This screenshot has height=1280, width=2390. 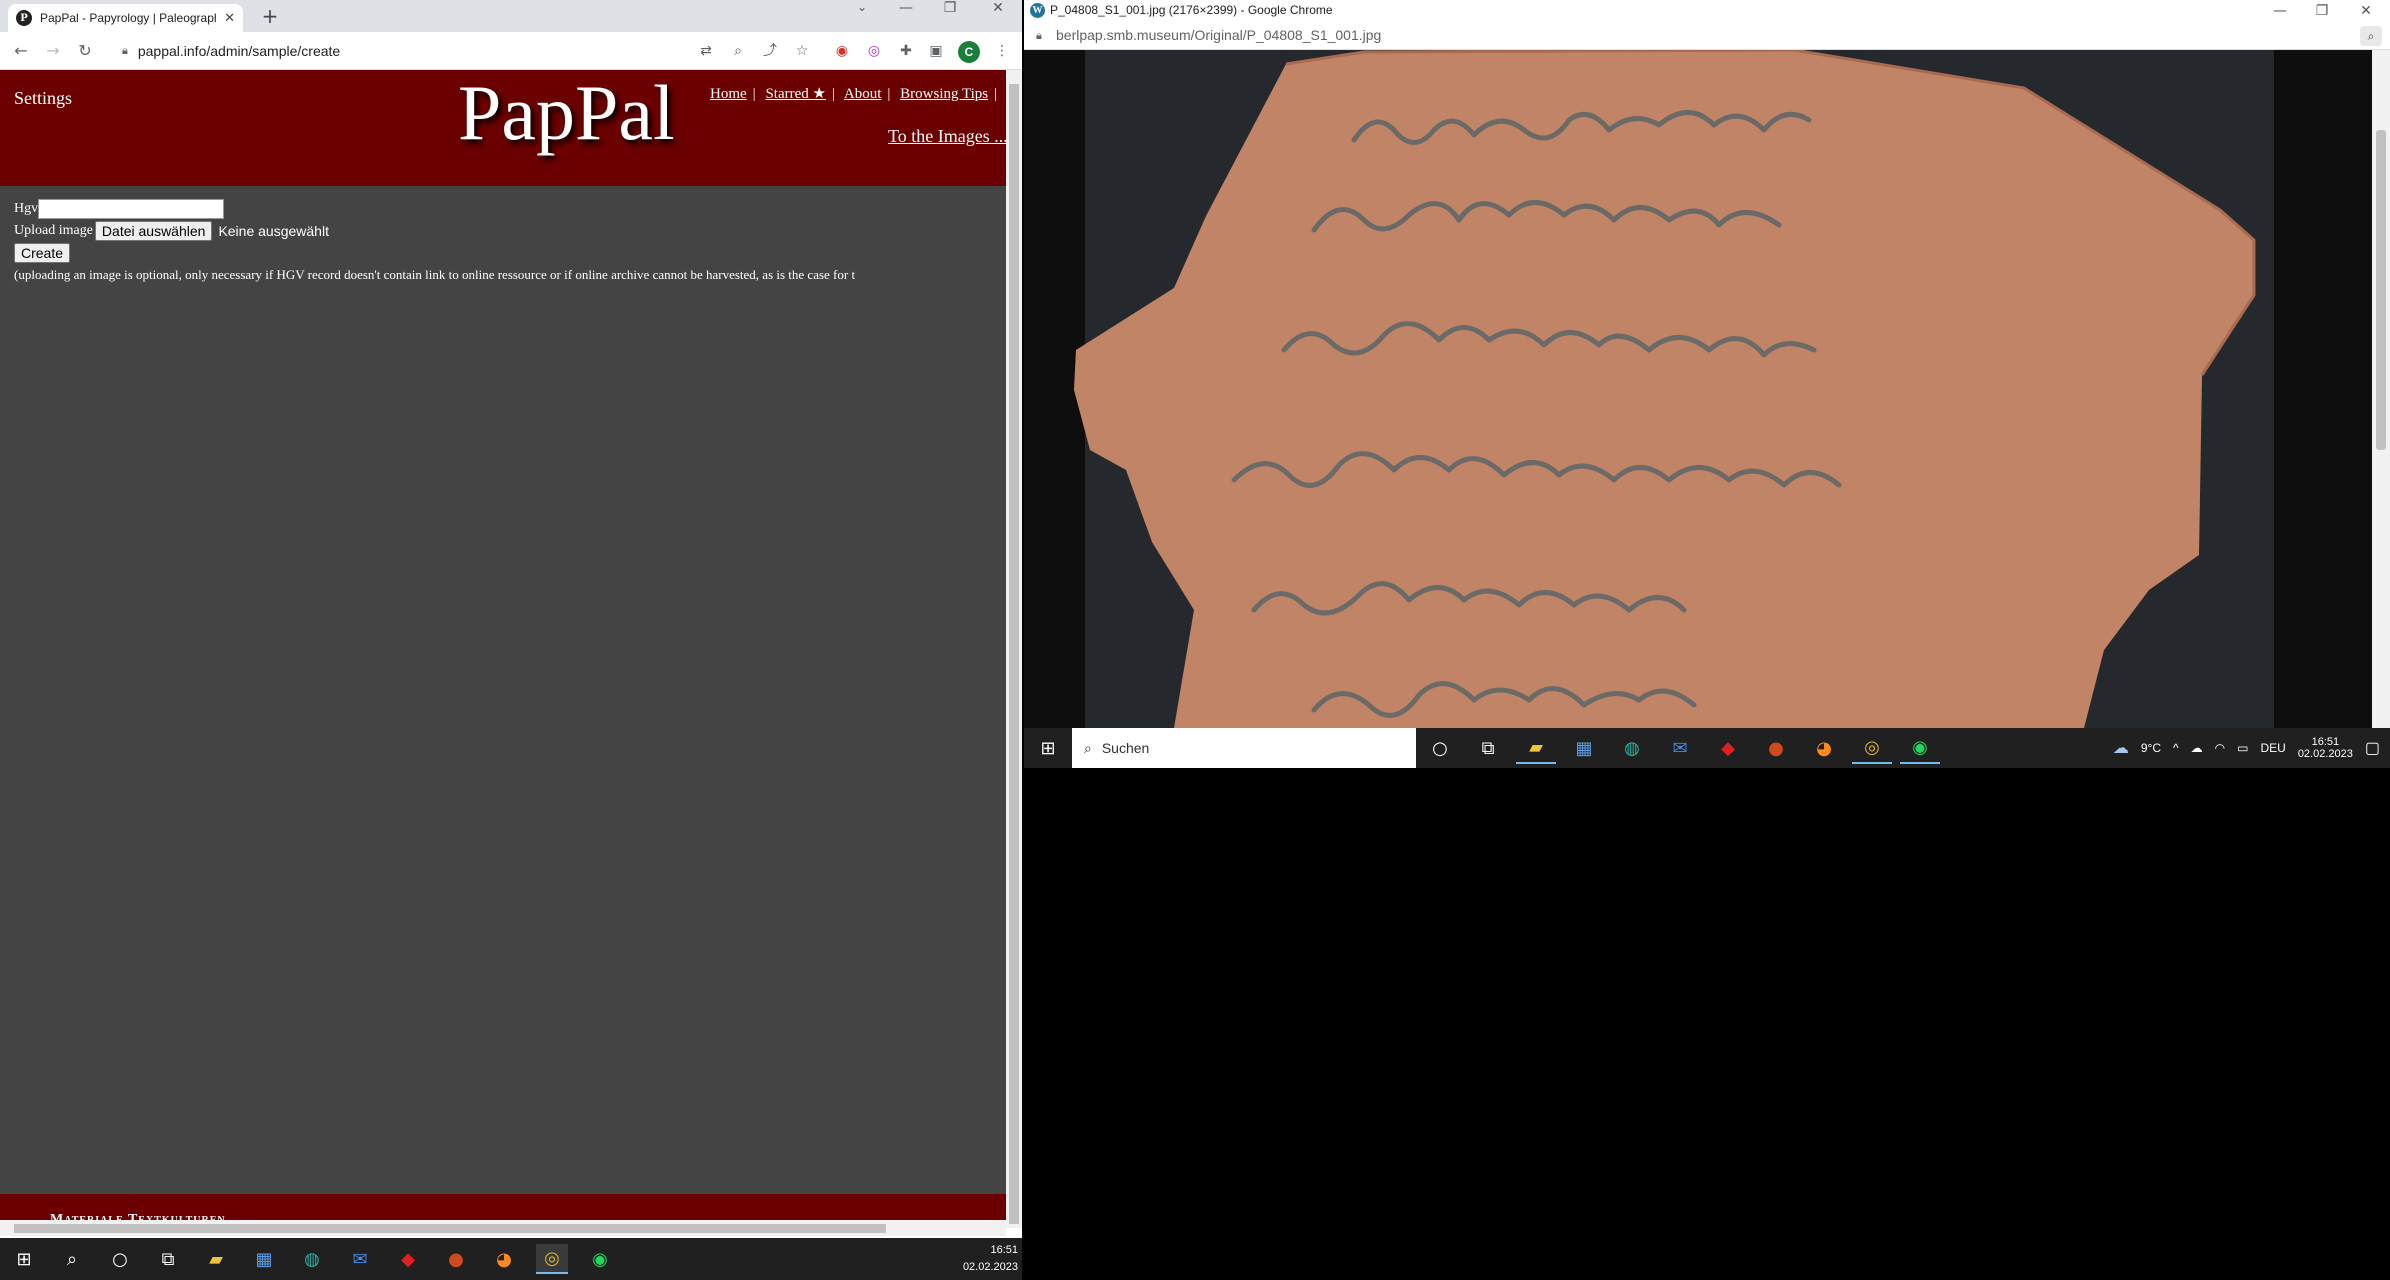 I want to click on battery-icon: ▭, so click(x=2242, y=748).